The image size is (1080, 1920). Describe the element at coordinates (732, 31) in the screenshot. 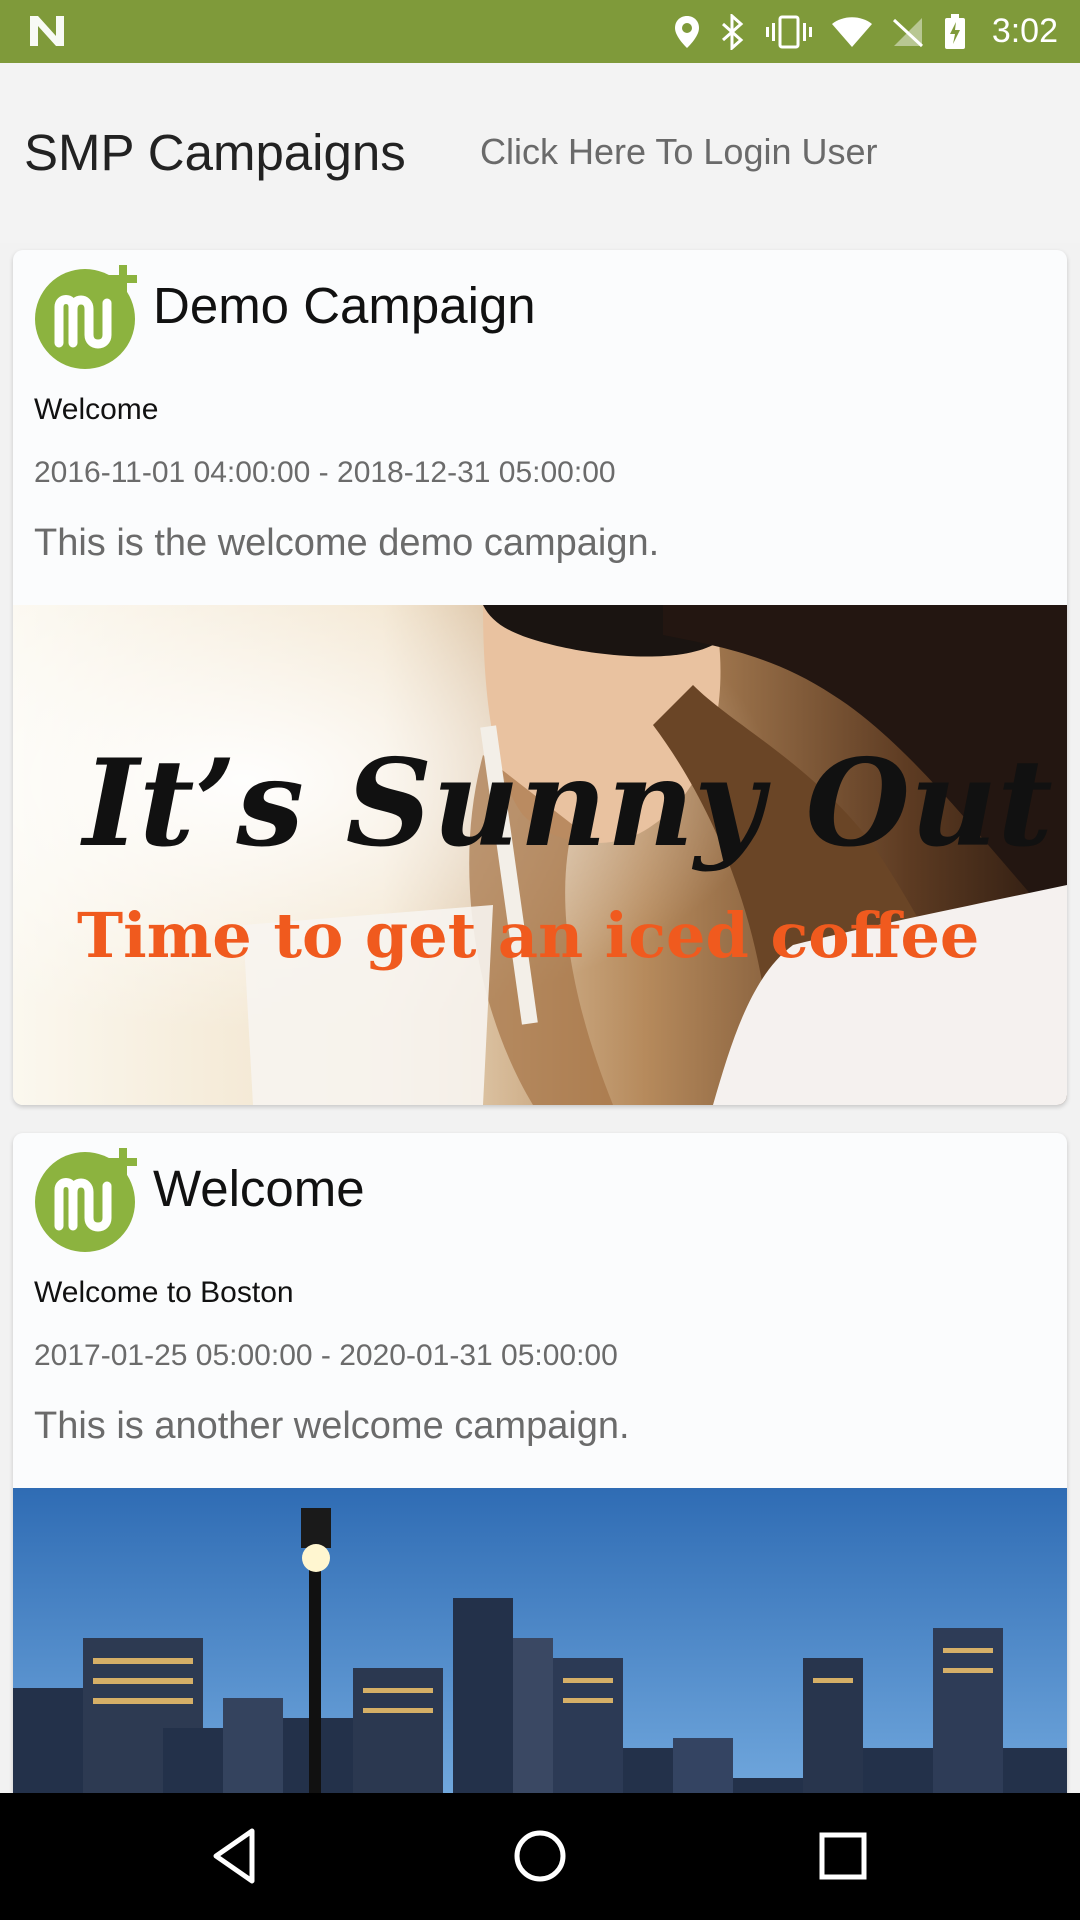

I see `bluetooth-icon` at that location.